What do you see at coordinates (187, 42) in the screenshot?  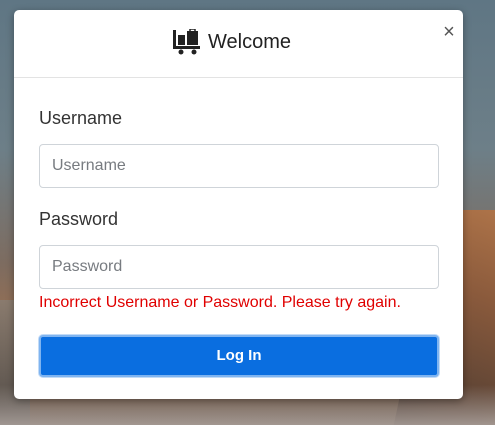 I see `luggage-cart-icon` at bounding box center [187, 42].